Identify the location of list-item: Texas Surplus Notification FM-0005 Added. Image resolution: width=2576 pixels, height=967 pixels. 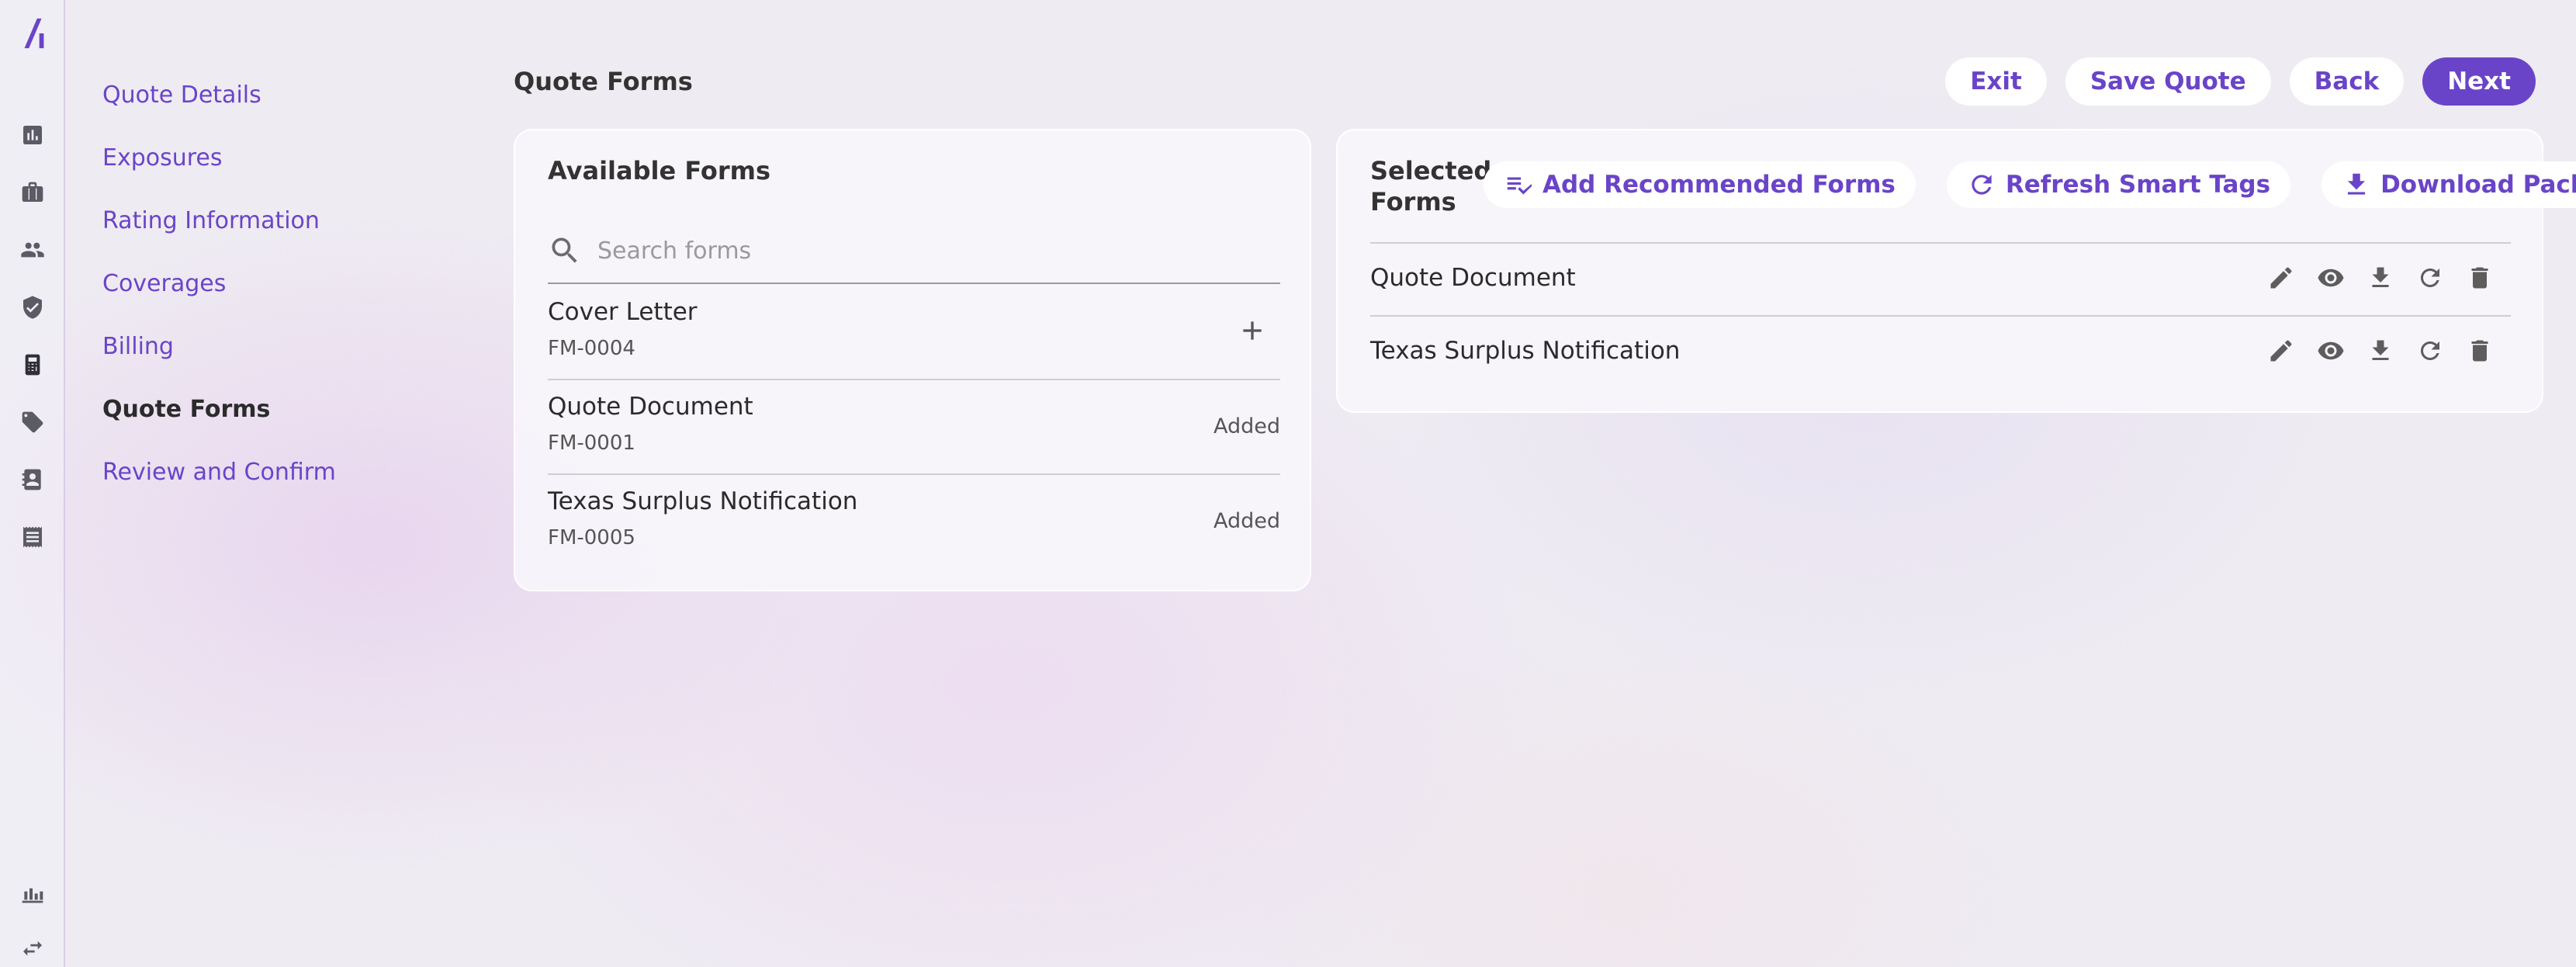
(914, 522).